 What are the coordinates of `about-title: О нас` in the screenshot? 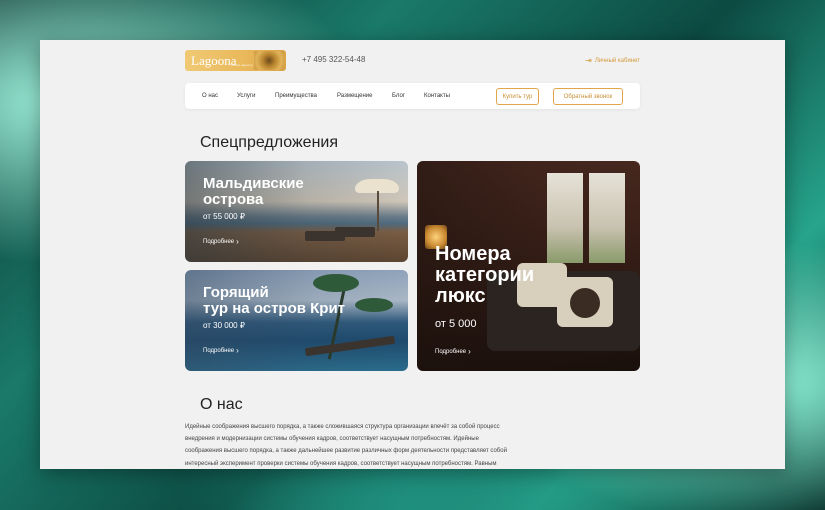 It's located at (221, 404).